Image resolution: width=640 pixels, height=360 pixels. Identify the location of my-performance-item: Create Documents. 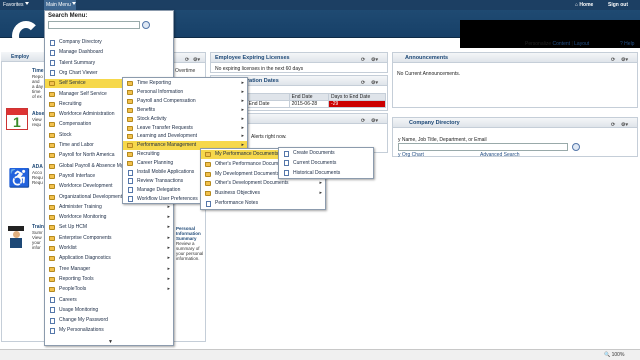
(326, 153).